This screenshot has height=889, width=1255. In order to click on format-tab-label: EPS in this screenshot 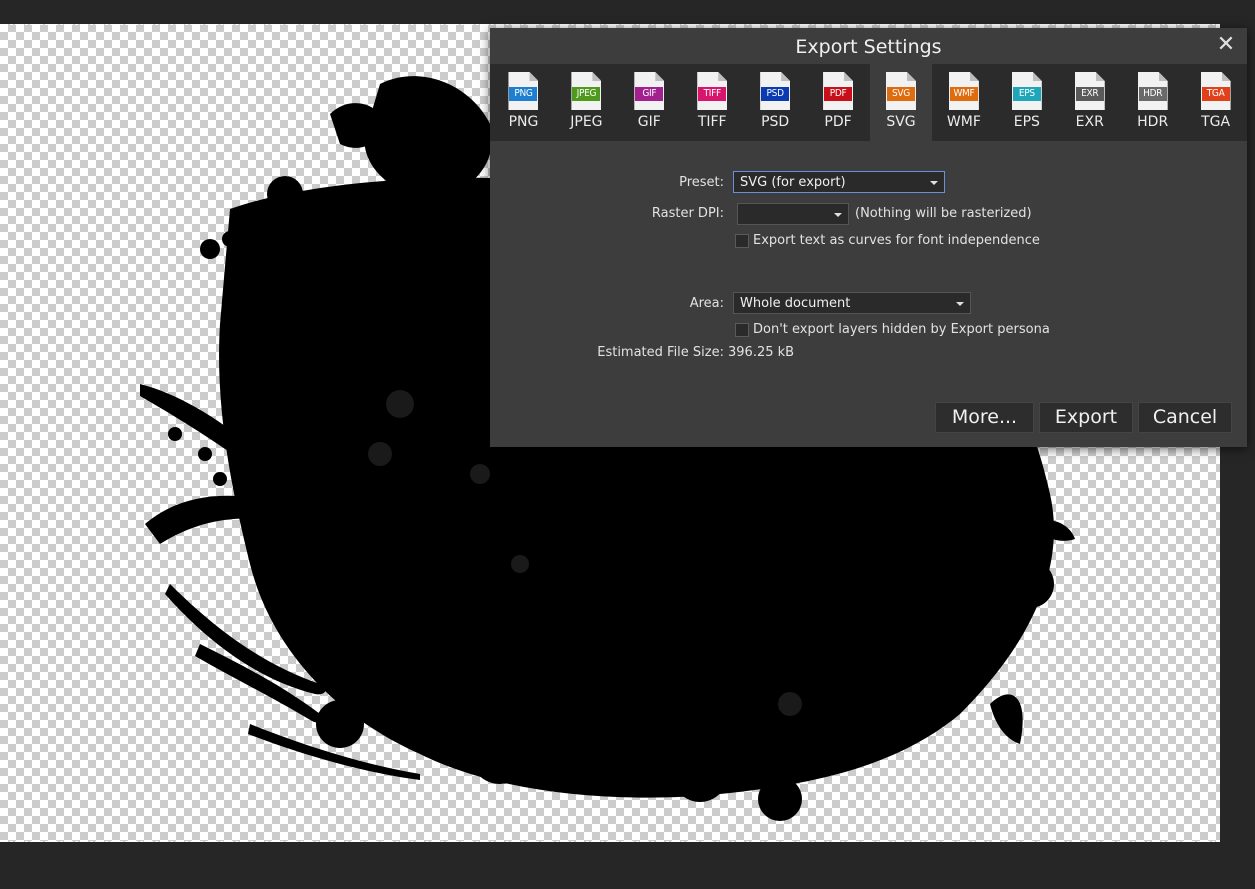, I will do `click(1026, 122)`.